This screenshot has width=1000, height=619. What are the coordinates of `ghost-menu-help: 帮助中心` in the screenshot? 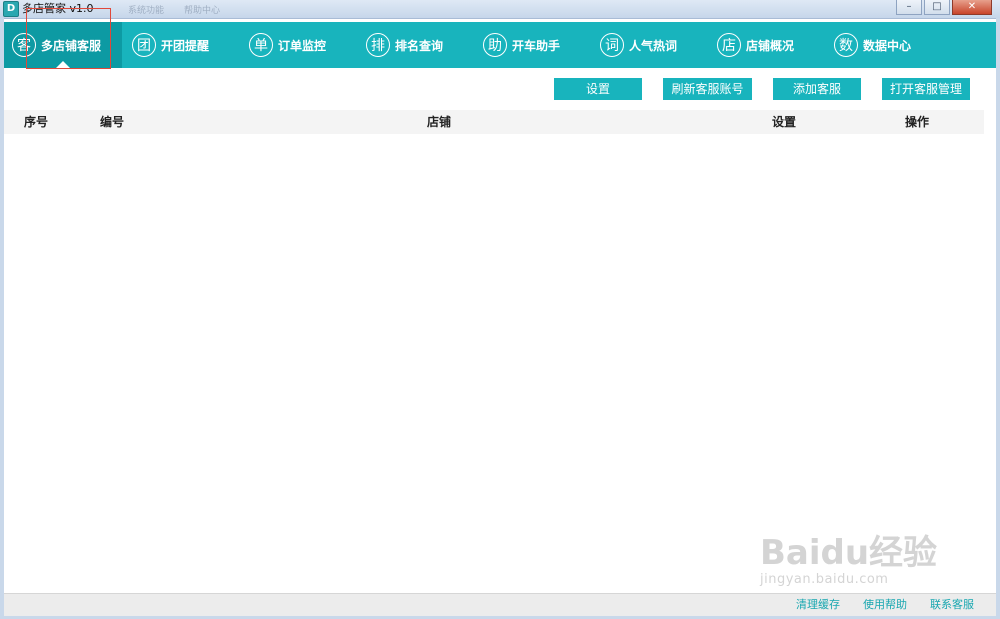 It's located at (202, 11).